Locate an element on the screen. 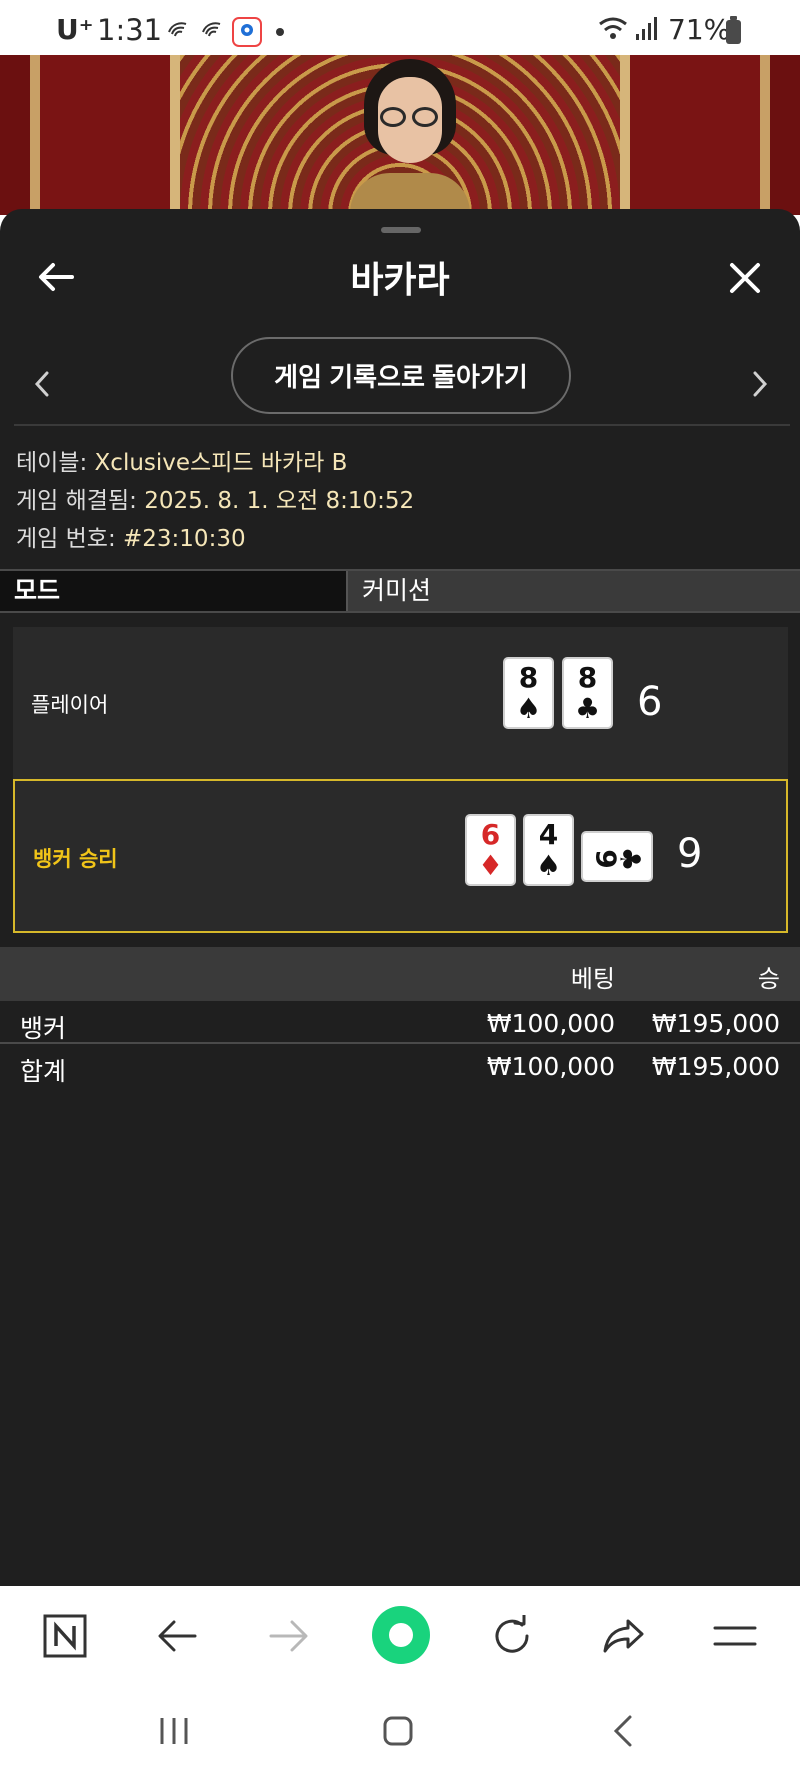 Image resolution: width=800 pixels, height=1778 pixels. home-n-button is located at coordinates (65, 1636).